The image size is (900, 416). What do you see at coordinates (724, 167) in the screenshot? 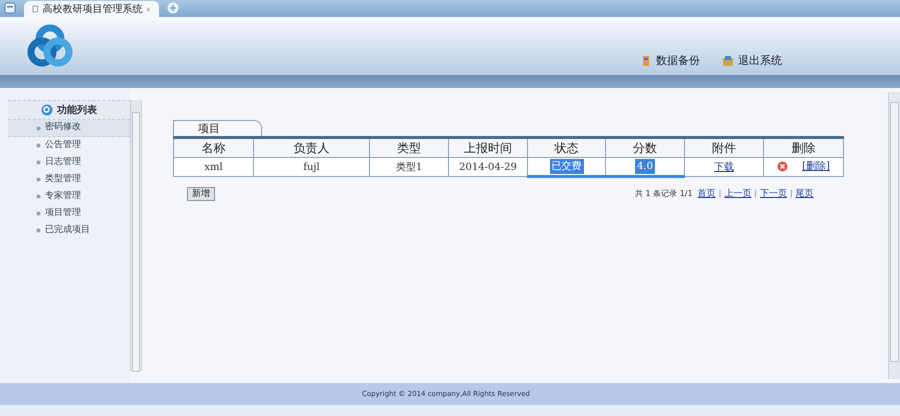
I see `download-link: 下载` at bounding box center [724, 167].